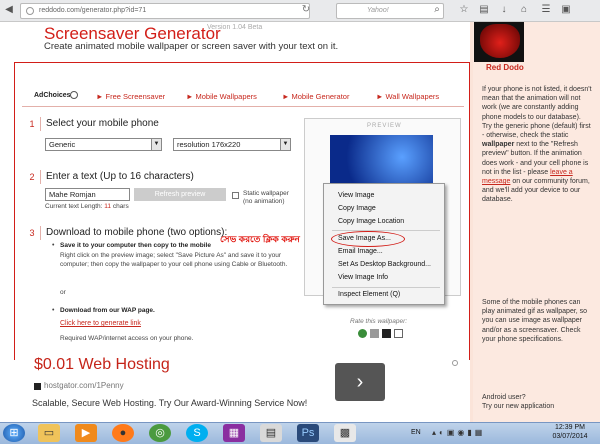 The height and width of the screenshot is (444, 600). What do you see at coordinates (130, 96) in the screenshot?
I see `nav-free-screensaver: ► Free Screensaver` at bounding box center [130, 96].